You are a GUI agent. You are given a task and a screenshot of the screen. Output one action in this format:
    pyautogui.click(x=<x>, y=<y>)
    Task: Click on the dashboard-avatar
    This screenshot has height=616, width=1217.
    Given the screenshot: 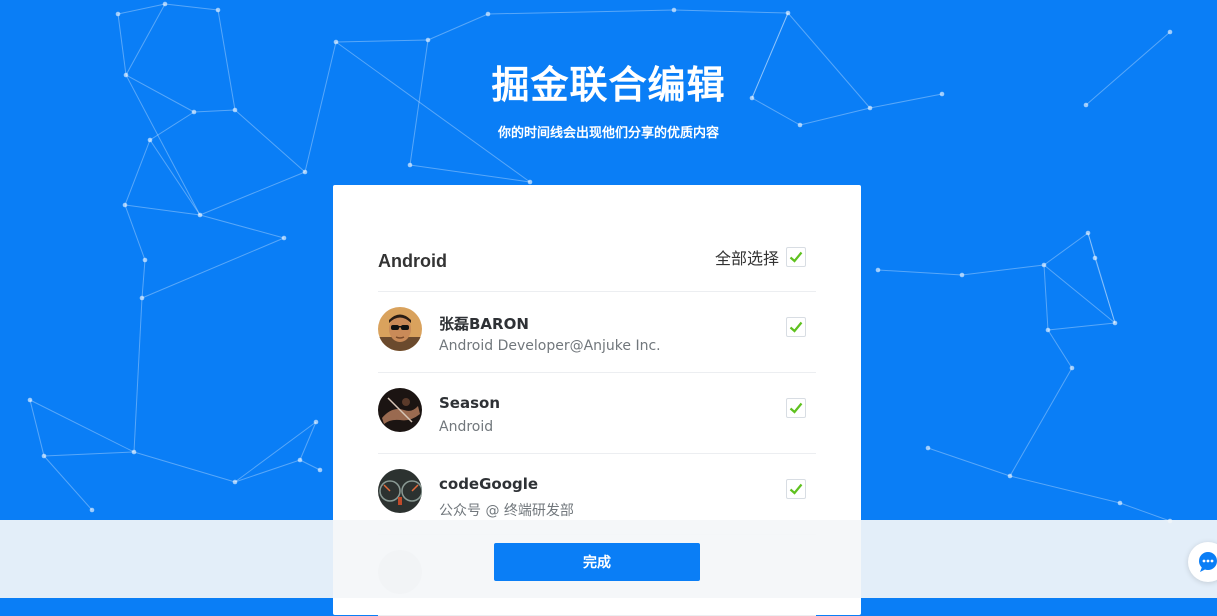 What is the action you would take?
    pyautogui.click(x=400, y=491)
    